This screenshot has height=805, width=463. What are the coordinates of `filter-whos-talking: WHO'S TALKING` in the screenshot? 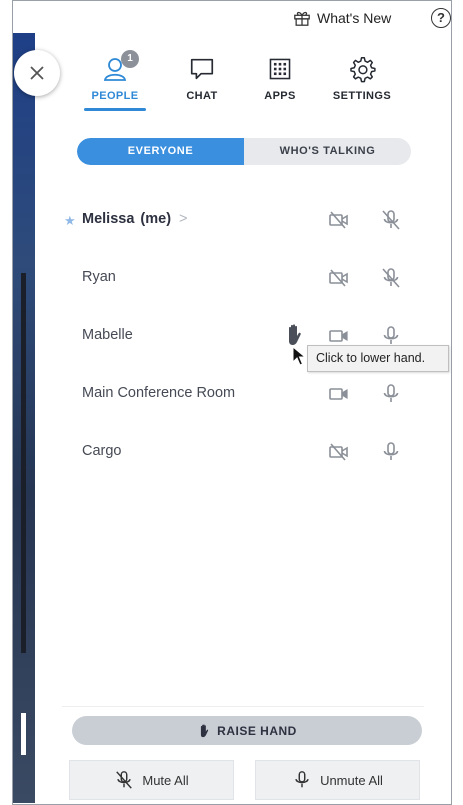 It's located at (327, 151).